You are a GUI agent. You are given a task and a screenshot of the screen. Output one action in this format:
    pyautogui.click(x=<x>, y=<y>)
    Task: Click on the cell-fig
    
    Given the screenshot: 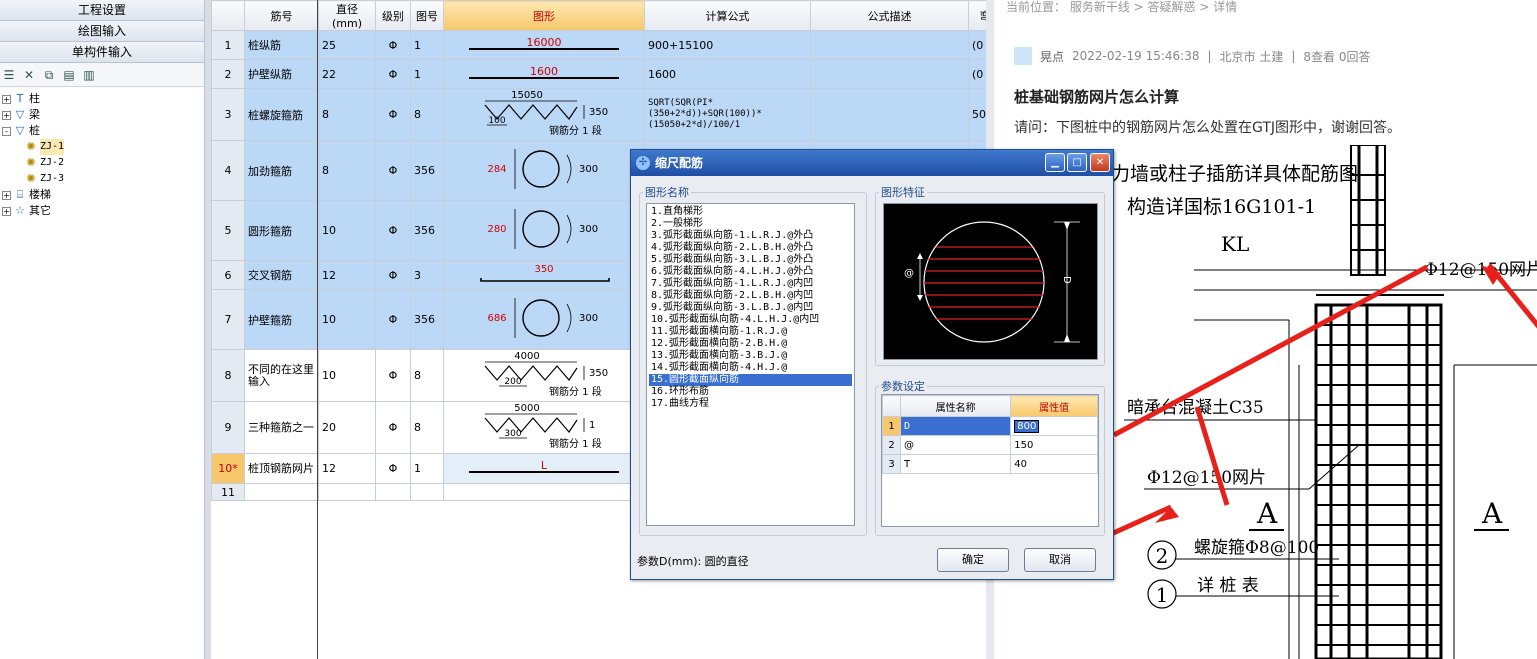 What is the action you would take?
    pyautogui.click(x=427, y=492)
    